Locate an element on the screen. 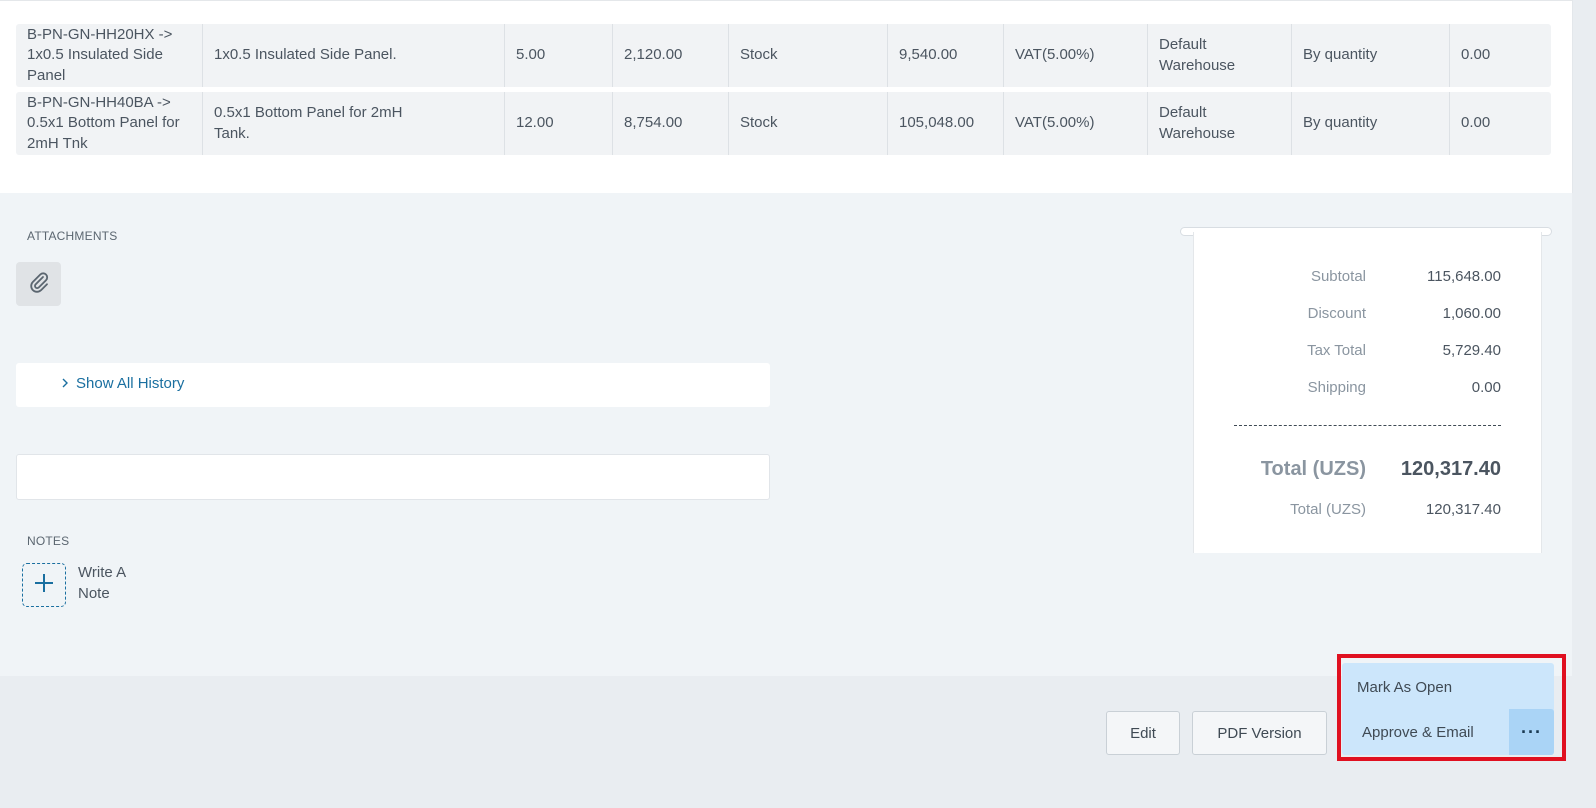 The height and width of the screenshot is (808, 1596). amount-cell: 9,540.00 is located at coordinates (945, 55).